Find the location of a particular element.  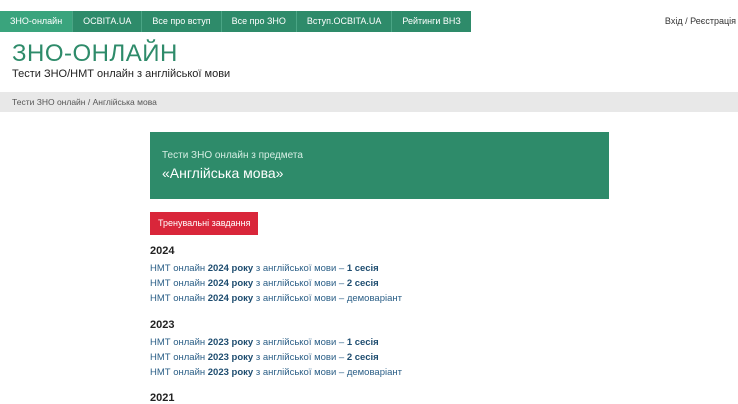

nav-item-osvita: ОСВІТА.UA is located at coordinates (106, 21).